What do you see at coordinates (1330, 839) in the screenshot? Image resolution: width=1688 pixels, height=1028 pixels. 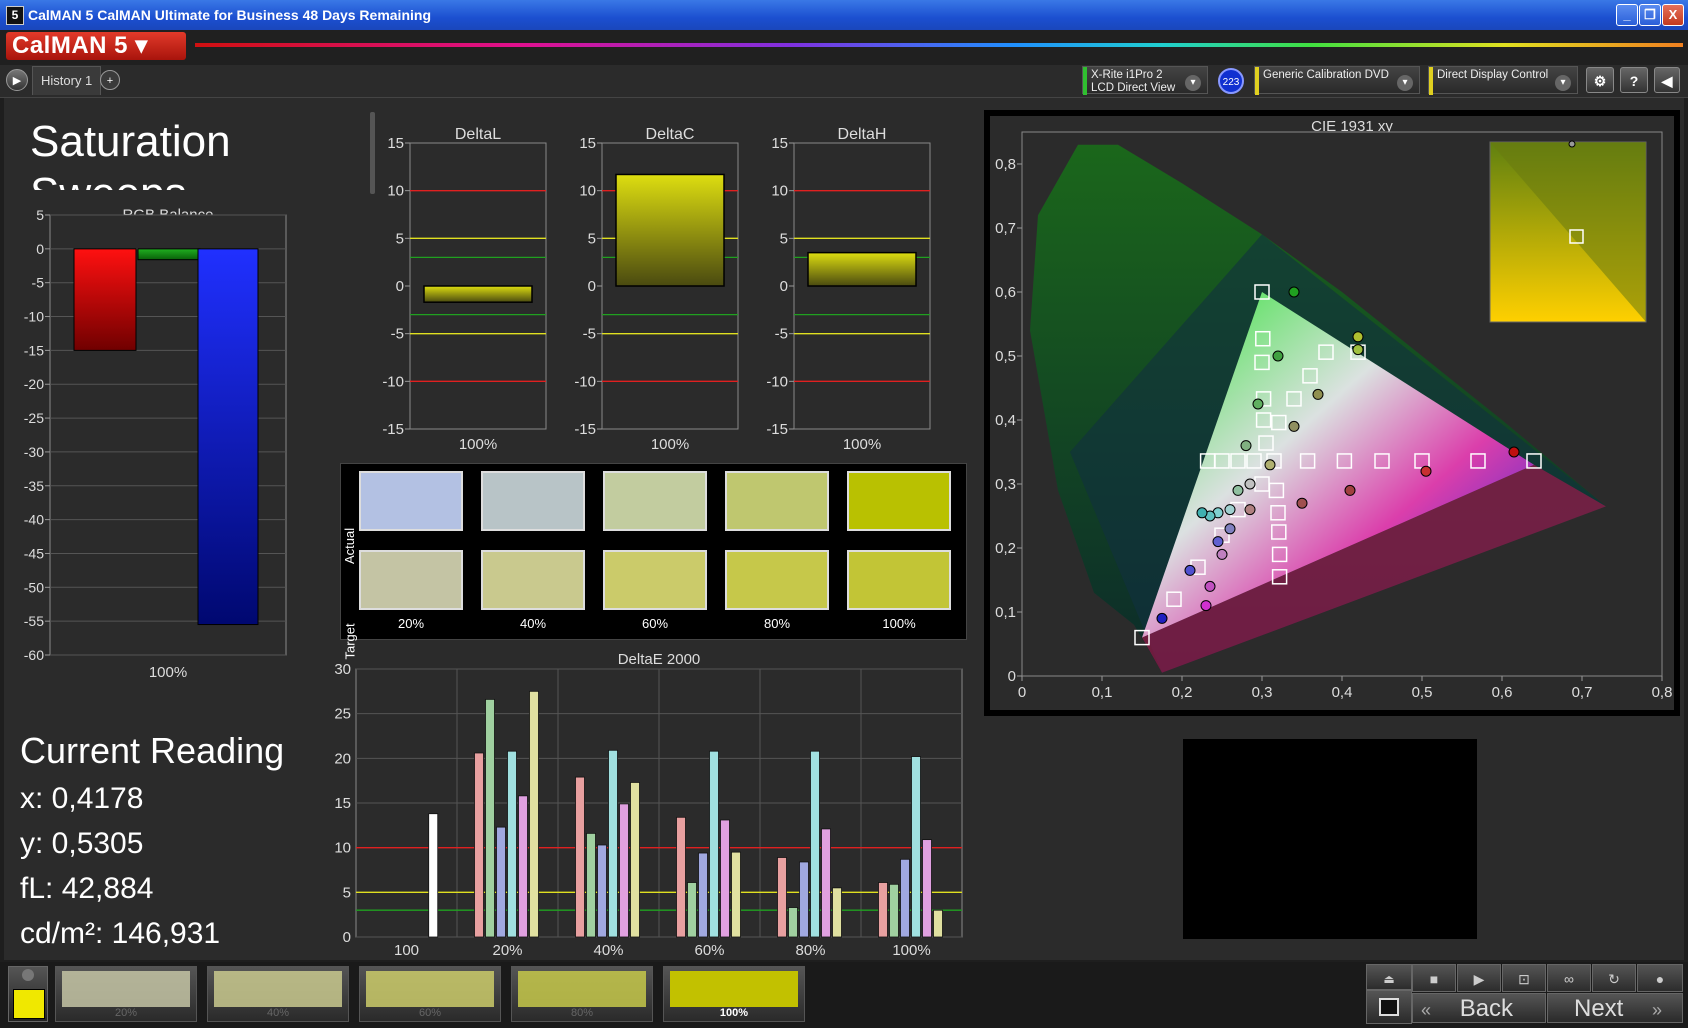 I see `pattern-preview` at bounding box center [1330, 839].